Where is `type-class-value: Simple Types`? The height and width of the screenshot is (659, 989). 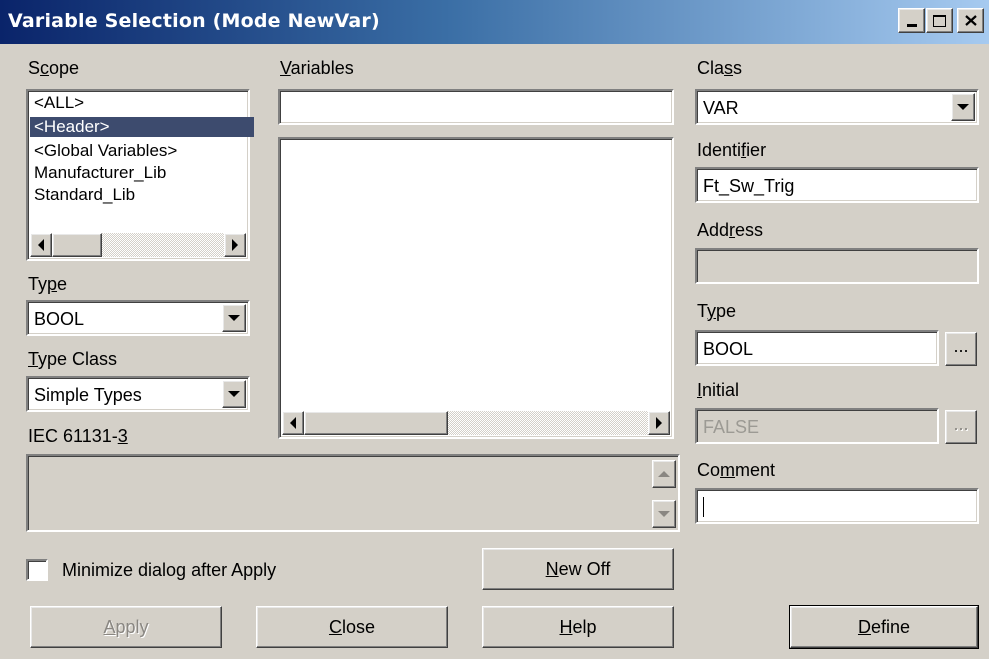 type-class-value: Simple Types is located at coordinates (88, 395).